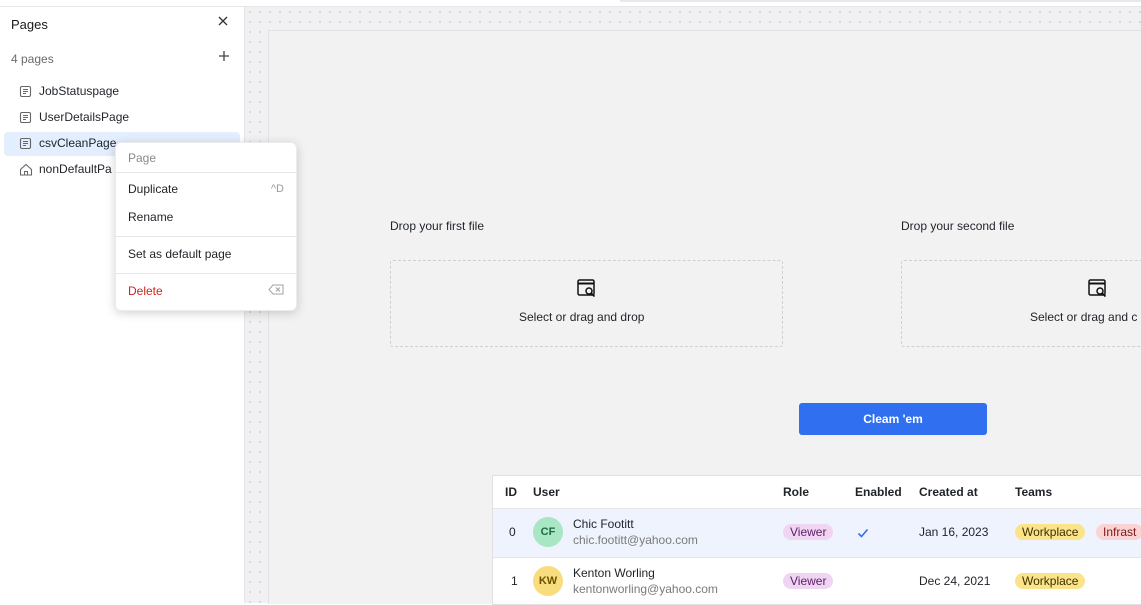  I want to click on dropzone-first-file: Select or drag and drop, so click(586, 303).